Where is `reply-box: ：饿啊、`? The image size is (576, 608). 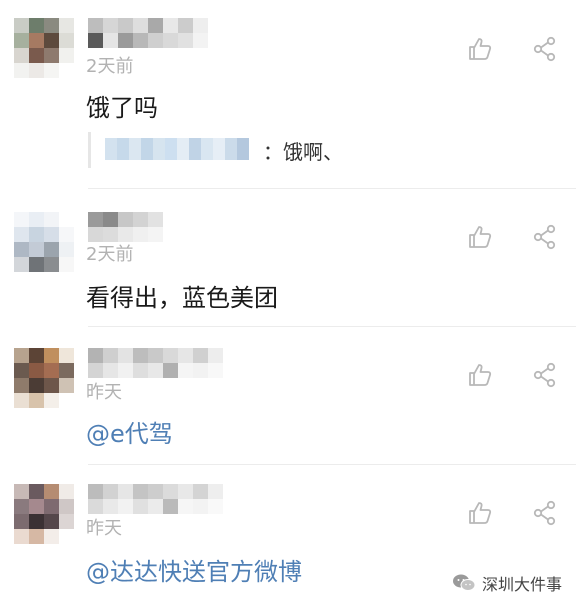 reply-box: ：饿啊、 is located at coordinates (332, 150).